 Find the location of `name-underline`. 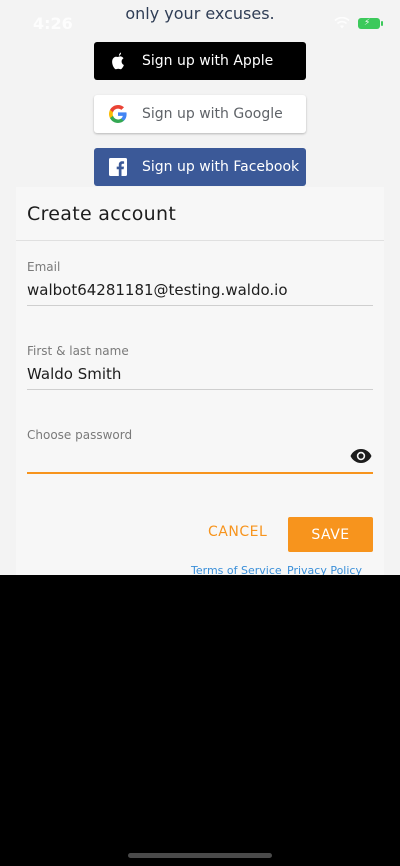

name-underline is located at coordinates (200, 389).